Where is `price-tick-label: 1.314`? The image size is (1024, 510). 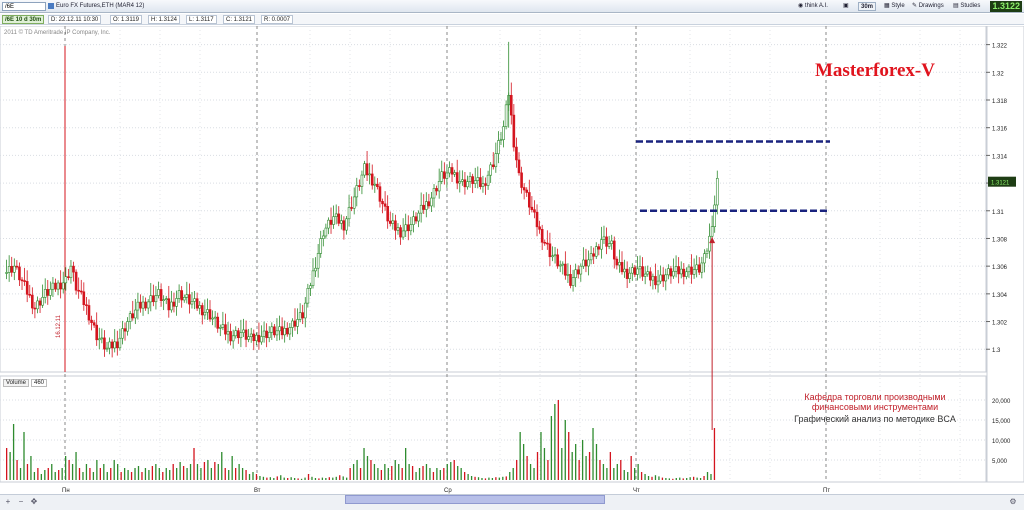
price-tick-label: 1.314 is located at coordinates (1000, 157).